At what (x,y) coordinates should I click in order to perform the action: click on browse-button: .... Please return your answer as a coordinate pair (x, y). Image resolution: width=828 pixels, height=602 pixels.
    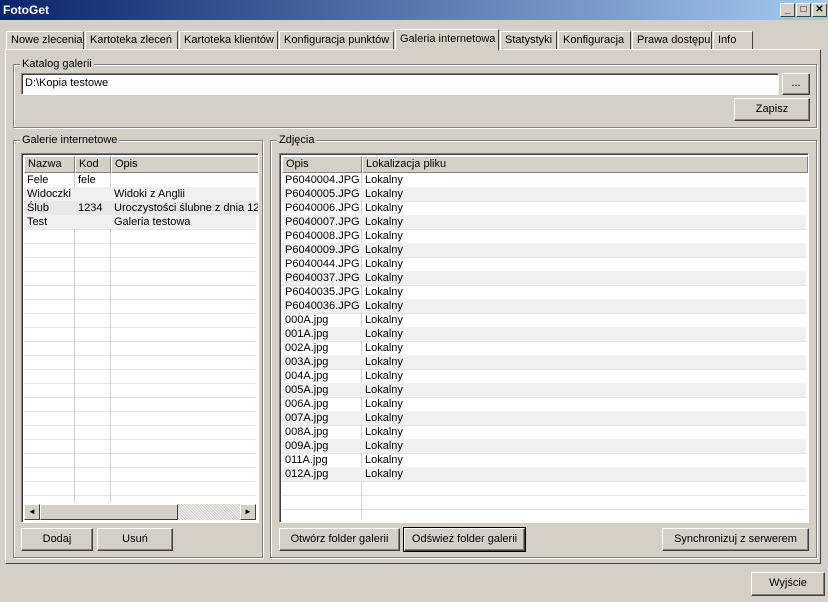
    Looking at the image, I should click on (796, 84).